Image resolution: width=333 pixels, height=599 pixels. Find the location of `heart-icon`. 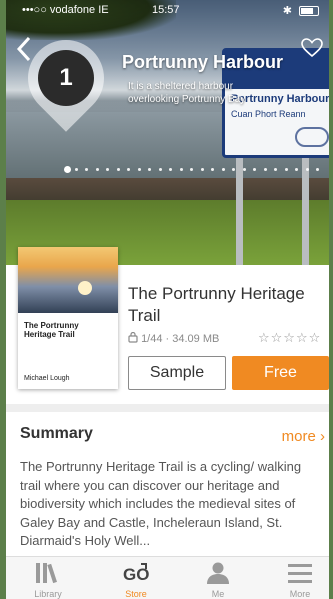

heart-icon is located at coordinates (312, 51).